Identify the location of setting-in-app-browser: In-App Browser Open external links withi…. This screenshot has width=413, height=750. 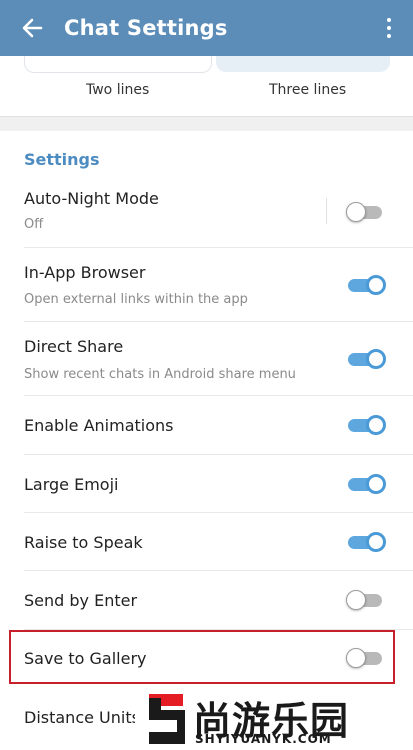
(206, 285).